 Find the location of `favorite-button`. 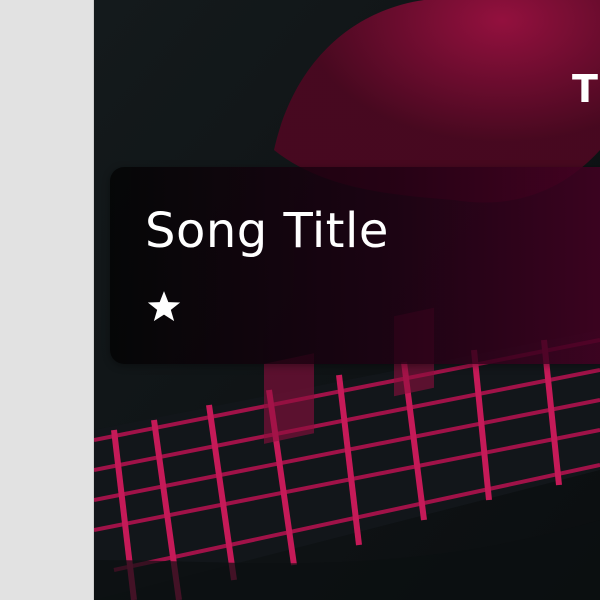

favorite-button is located at coordinates (164, 307).